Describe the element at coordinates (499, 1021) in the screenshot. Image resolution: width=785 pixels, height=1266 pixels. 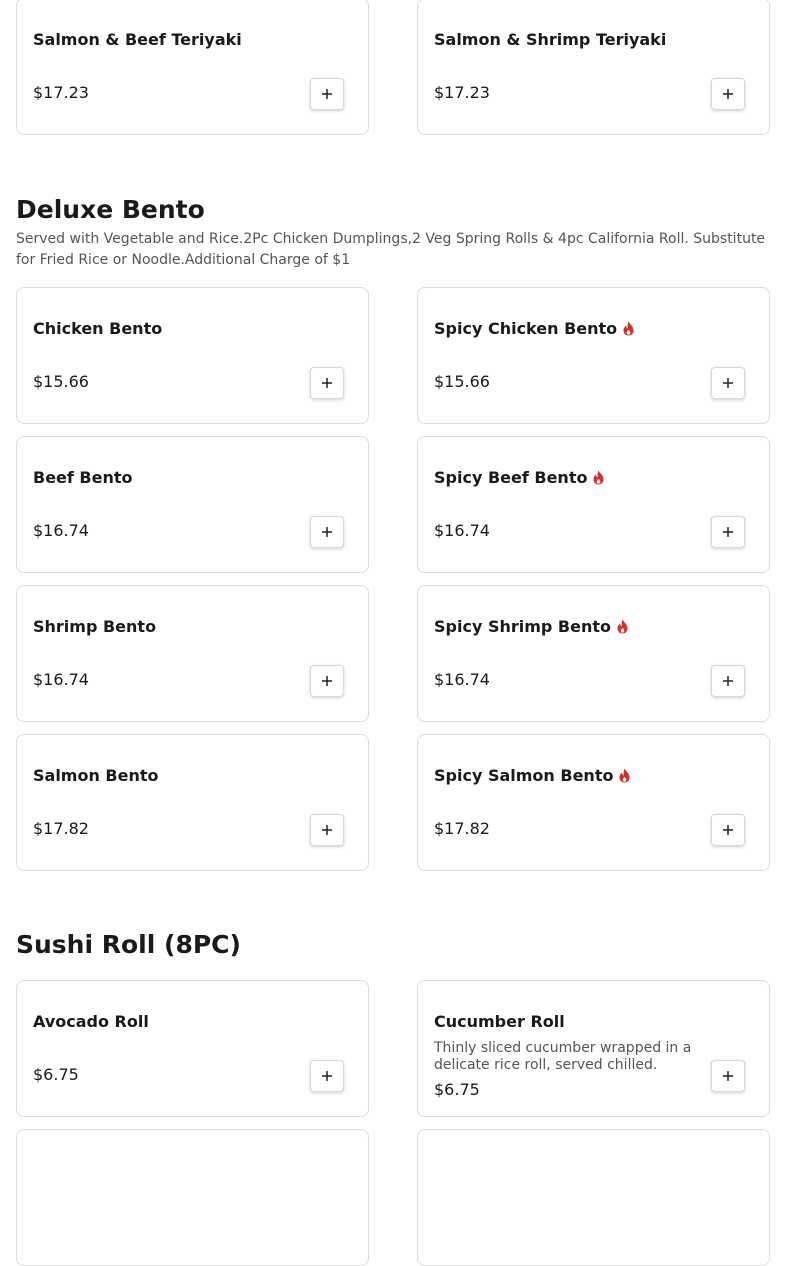
I see `item-name: Cucumber Roll` at that location.